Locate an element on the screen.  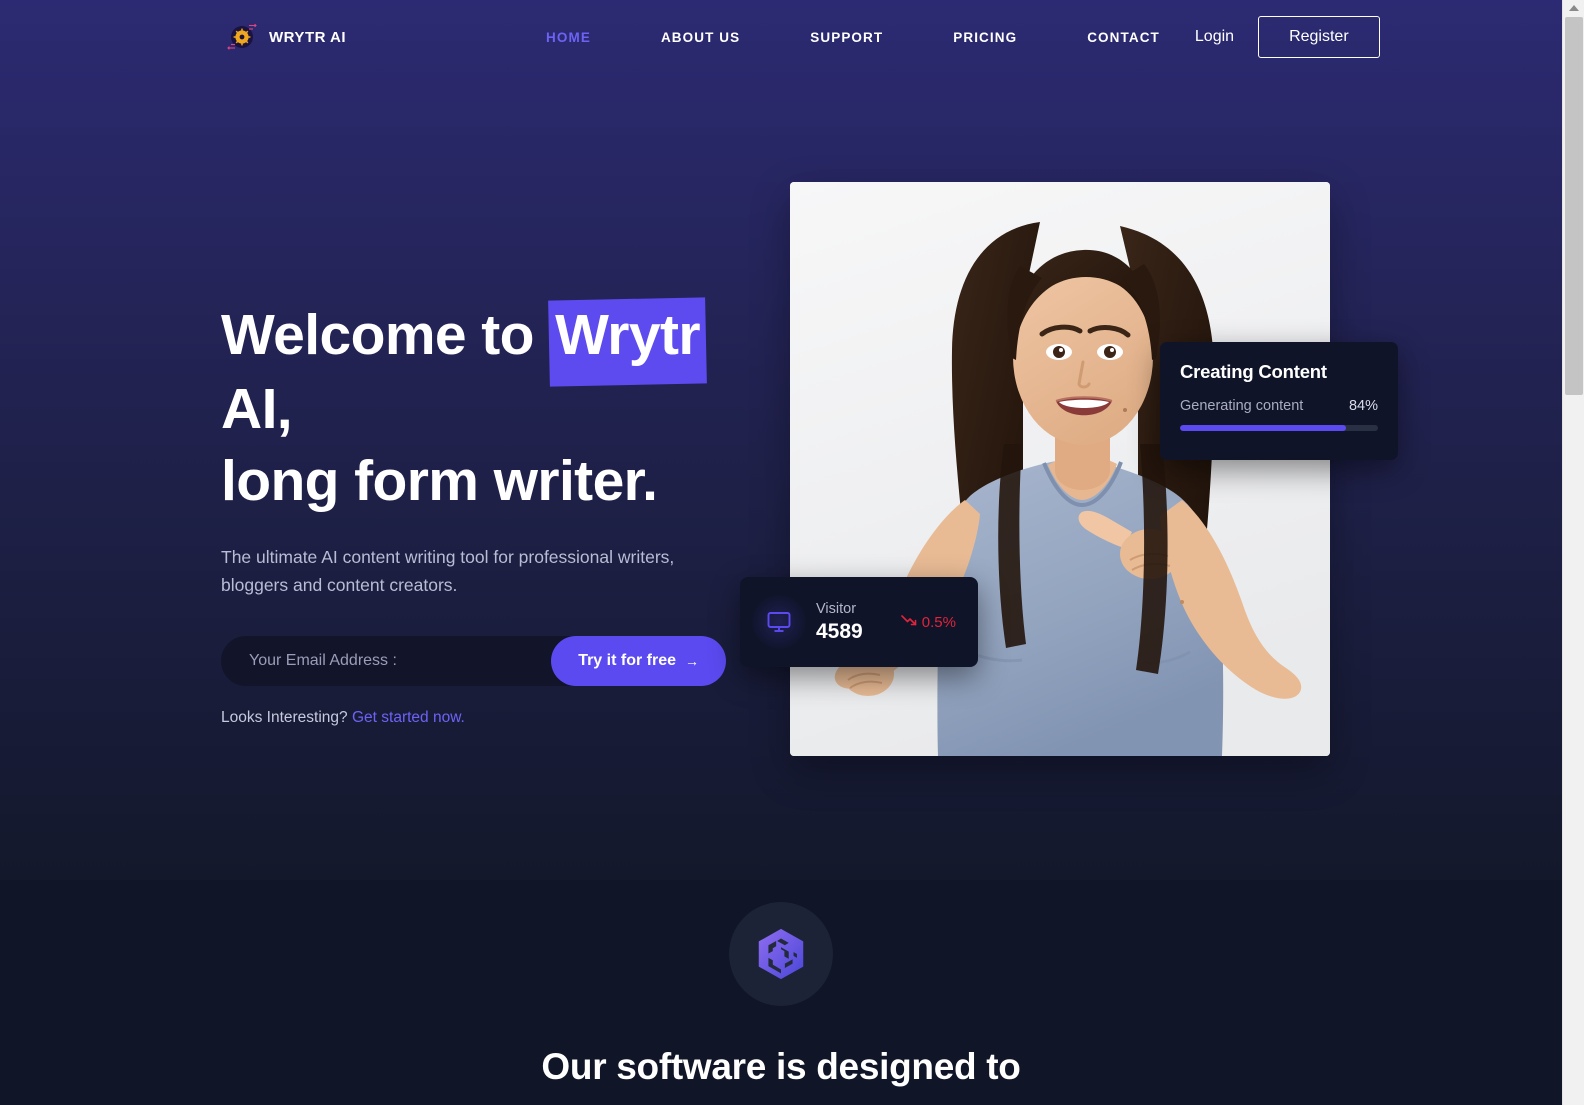
try-it-free-button: Try it for free → is located at coordinates (638, 661).